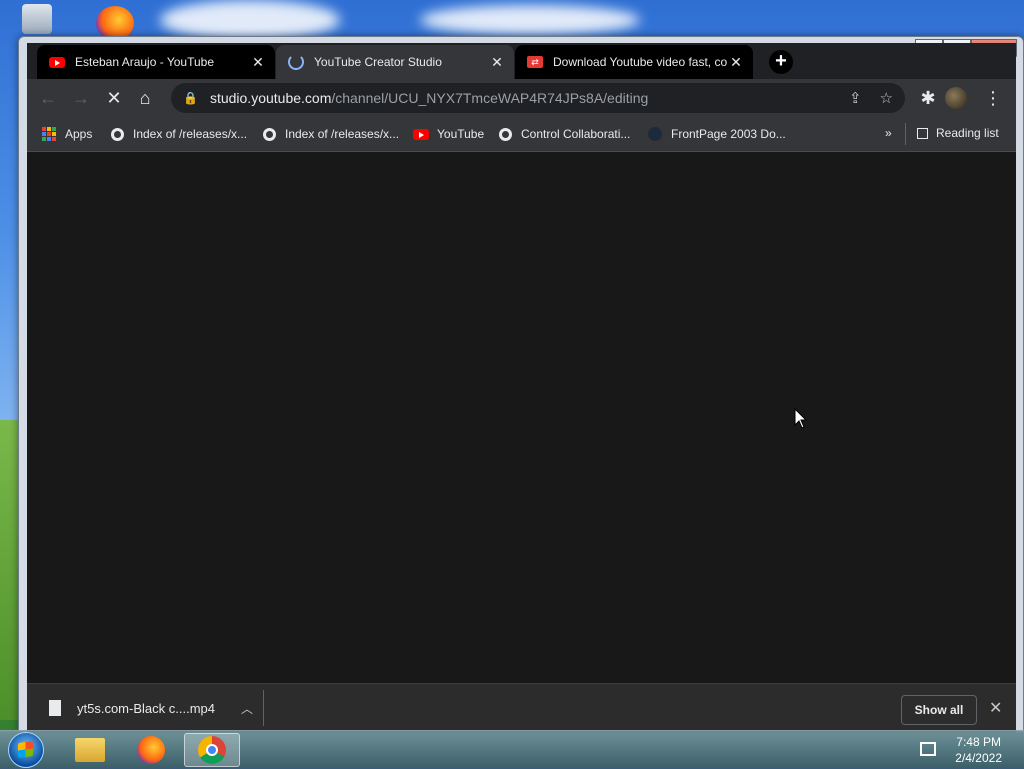 Image resolution: width=1024 pixels, height=769 pixels. Describe the element at coordinates (886, 98) in the screenshot. I see `bookmark-star-icon: ☆` at that location.